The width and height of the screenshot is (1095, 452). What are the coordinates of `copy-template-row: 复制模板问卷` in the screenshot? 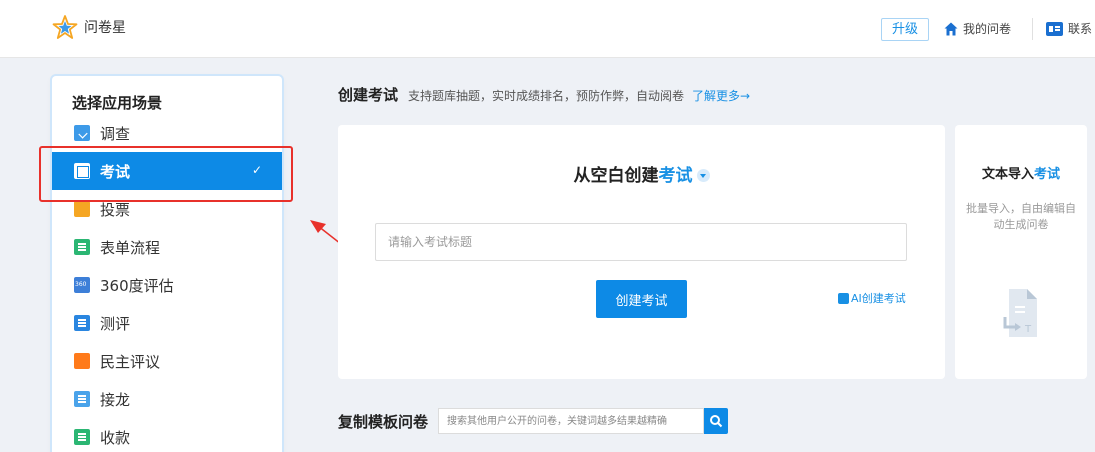 It's located at (533, 421).